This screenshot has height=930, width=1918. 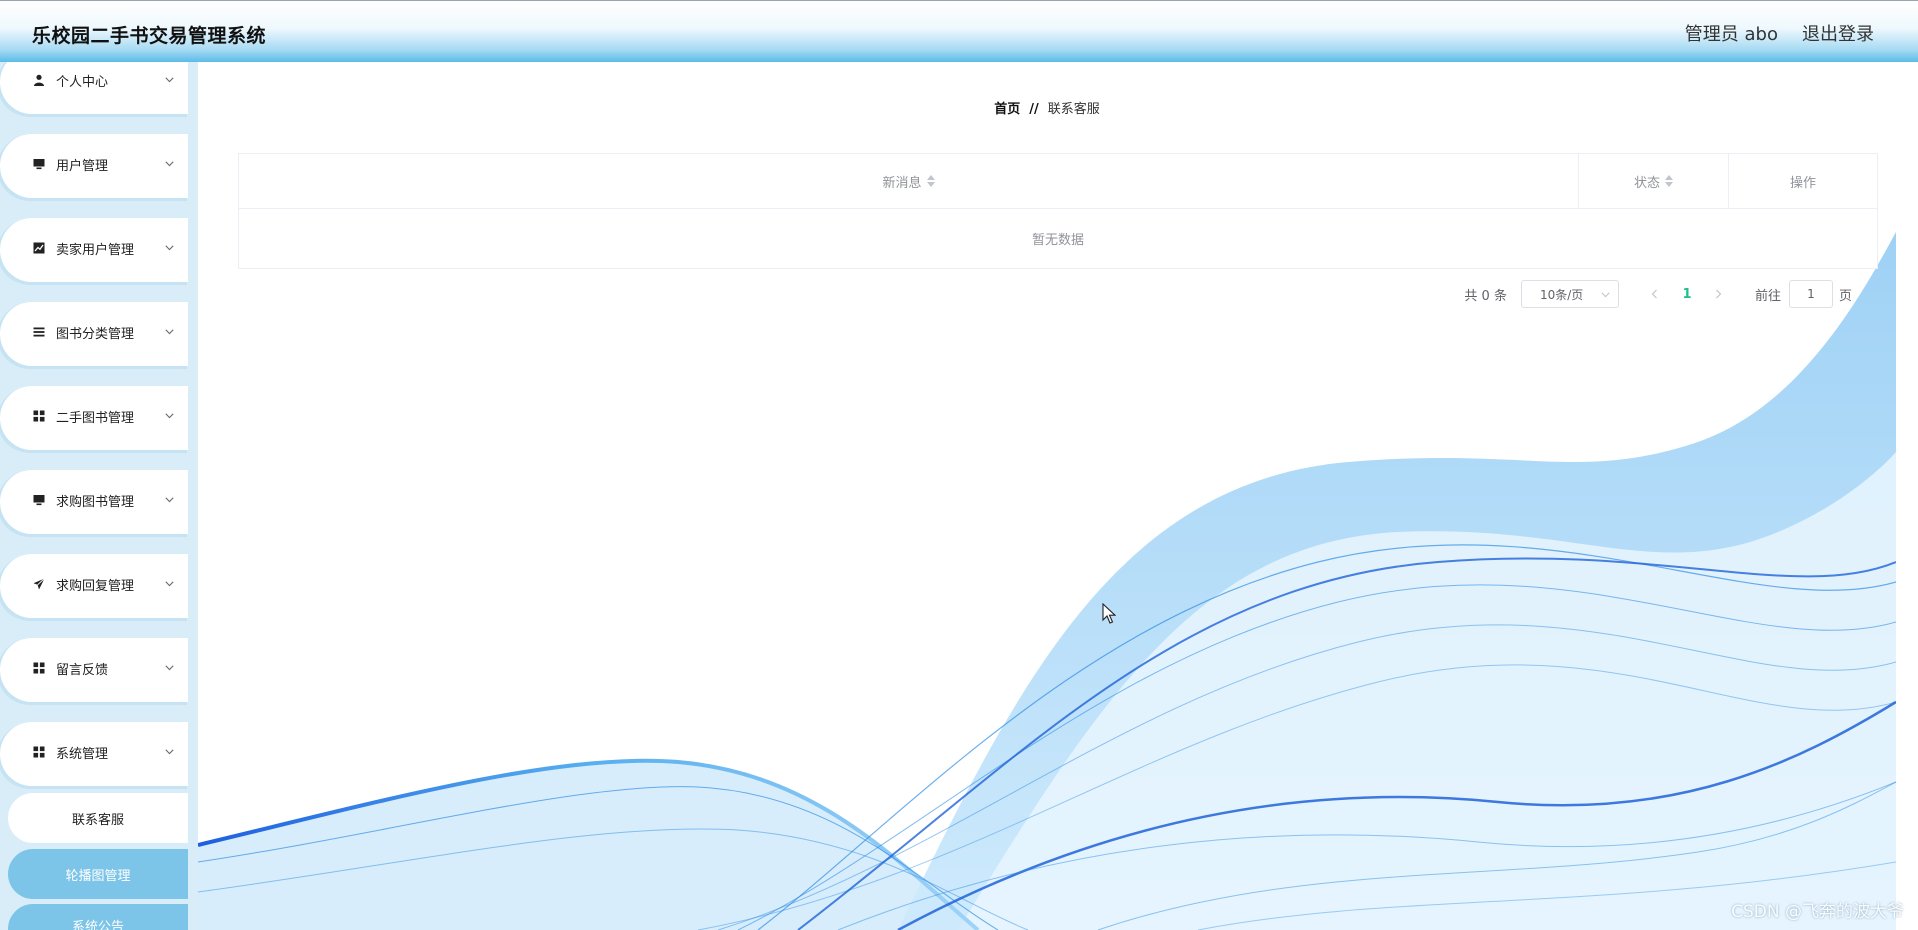 What do you see at coordinates (902, 183) in the screenshot?
I see `column-header-label: 新消息` at bounding box center [902, 183].